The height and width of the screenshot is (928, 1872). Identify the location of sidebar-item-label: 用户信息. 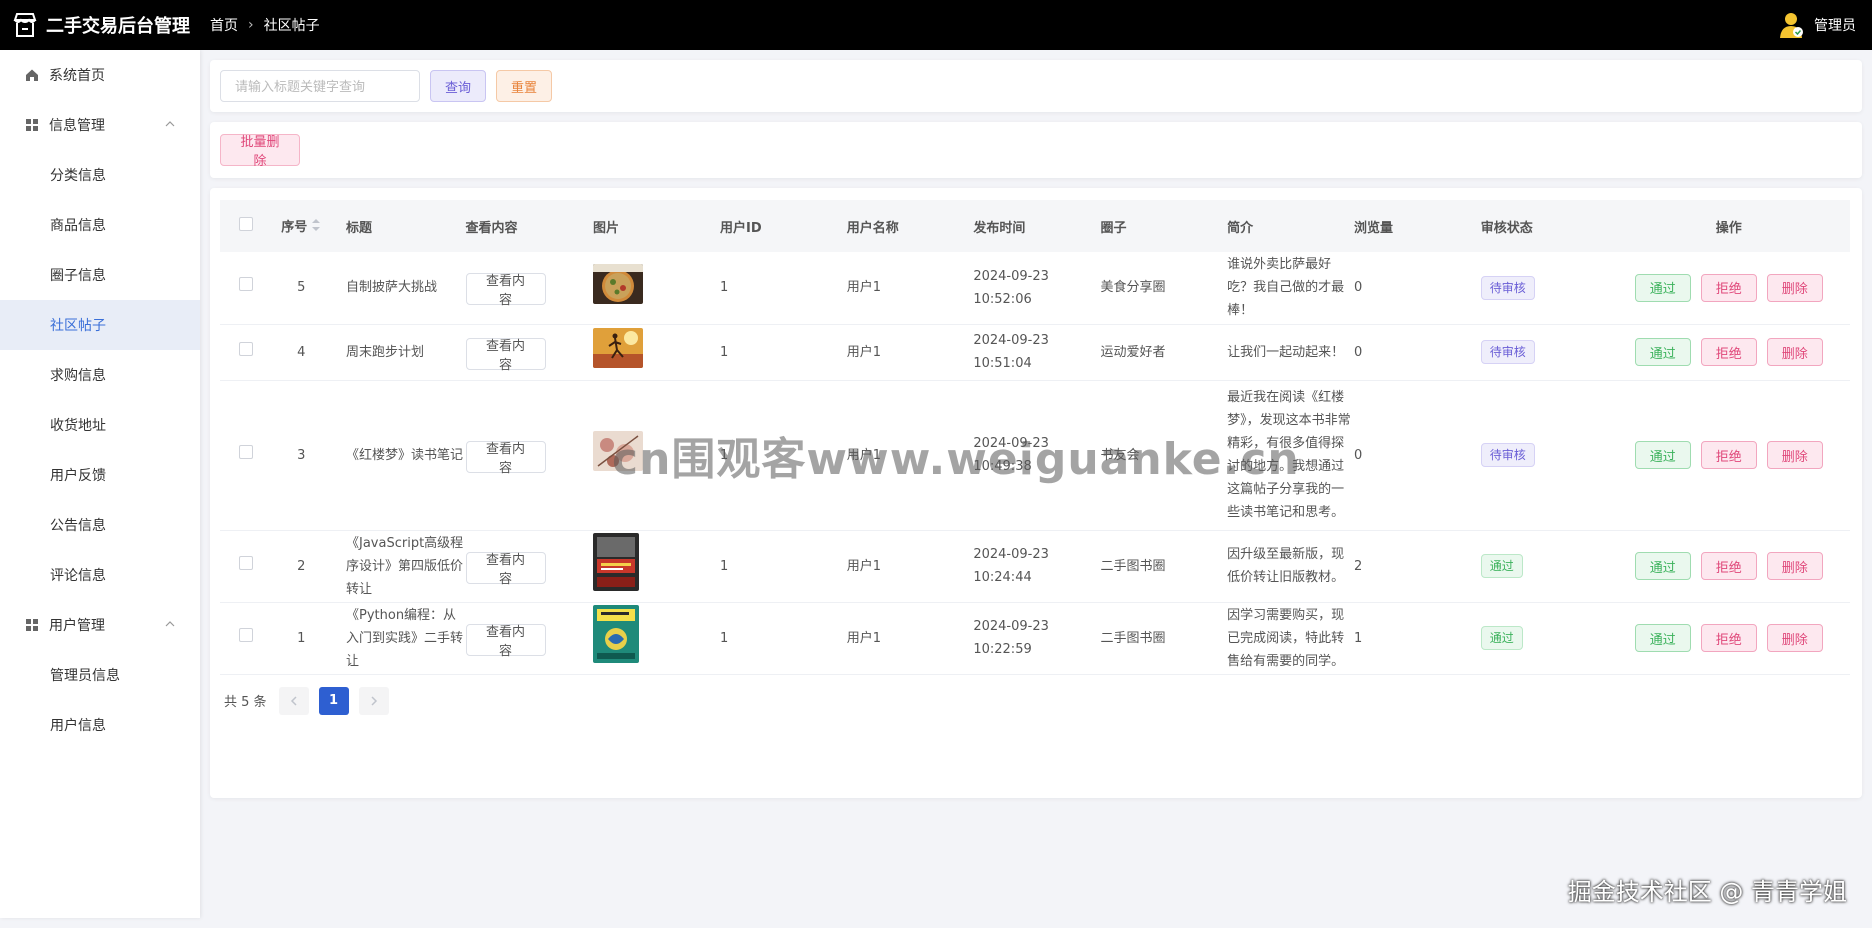
(78, 726).